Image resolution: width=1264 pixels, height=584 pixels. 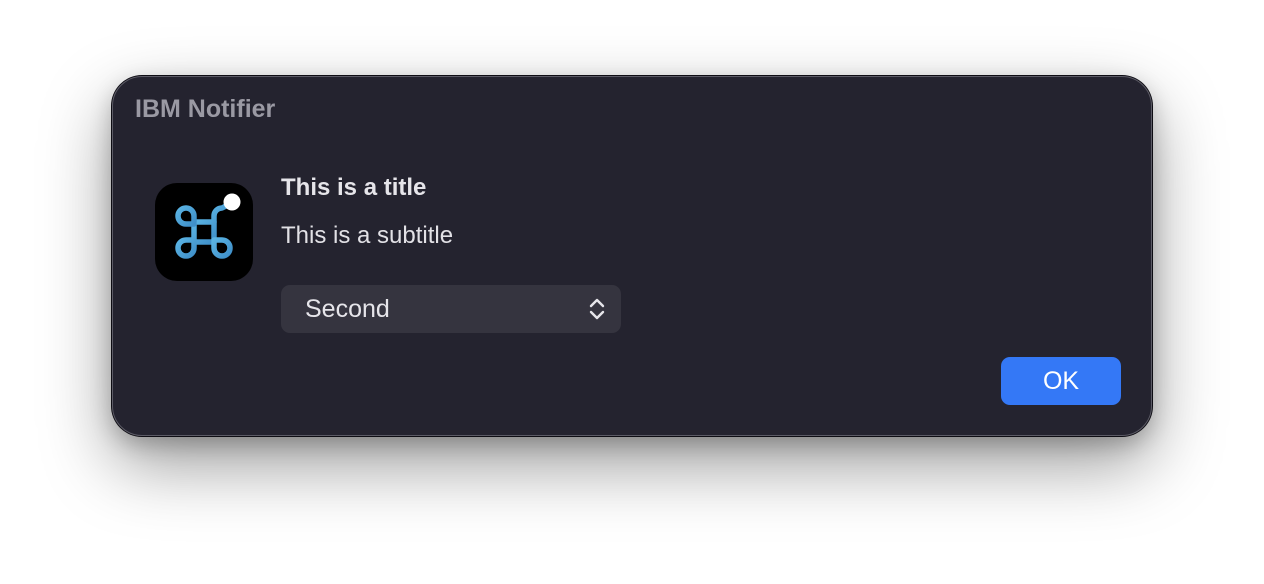 What do you see at coordinates (232, 202) in the screenshot?
I see `notification-badge-icon` at bounding box center [232, 202].